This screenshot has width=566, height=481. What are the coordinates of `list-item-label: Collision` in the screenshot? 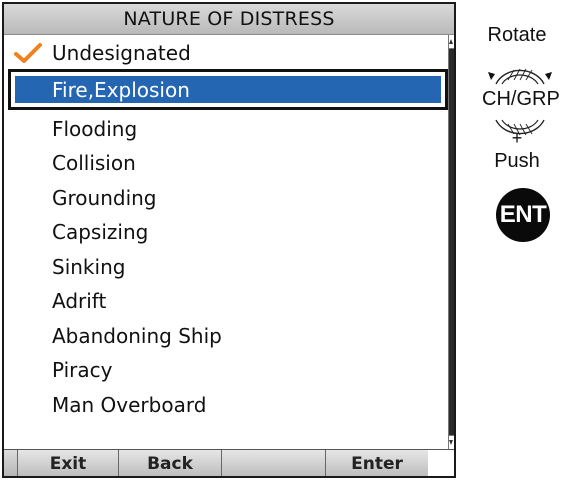 It's located at (94, 163).